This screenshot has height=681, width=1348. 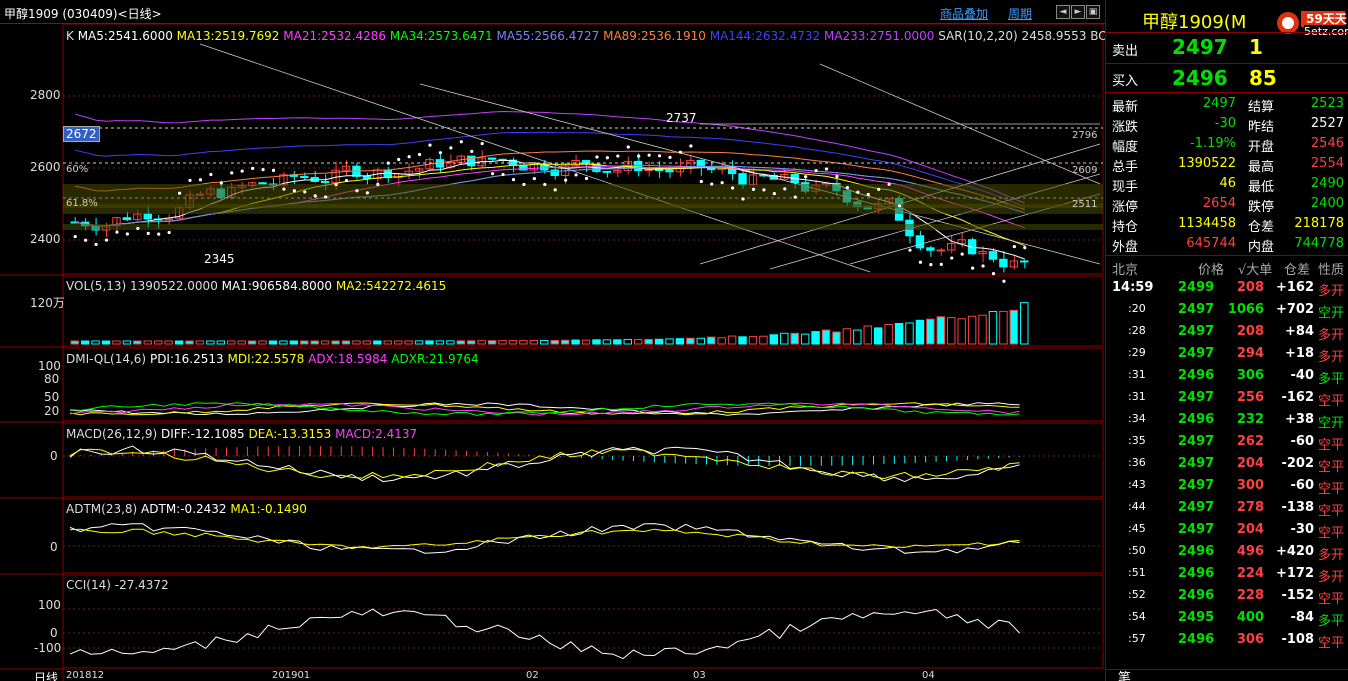 What do you see at coordinates (1137, 396) in the screenshot?
I see `tick-time: :31` at bounding box center [1137, 396].